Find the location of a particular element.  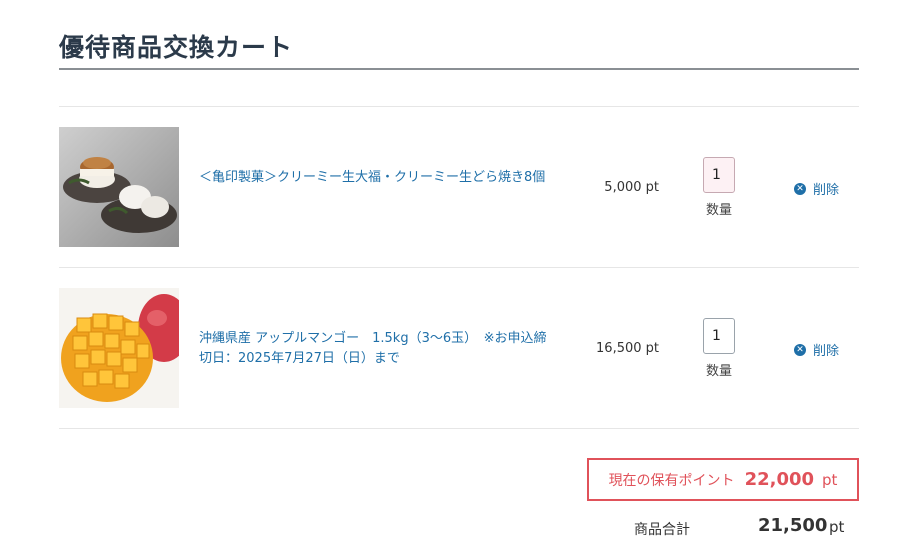

product-link: ＜亀印製菓＞クリーミー生大福・クリーミー生どら焼き8個 is located at coordinates (376, 178).